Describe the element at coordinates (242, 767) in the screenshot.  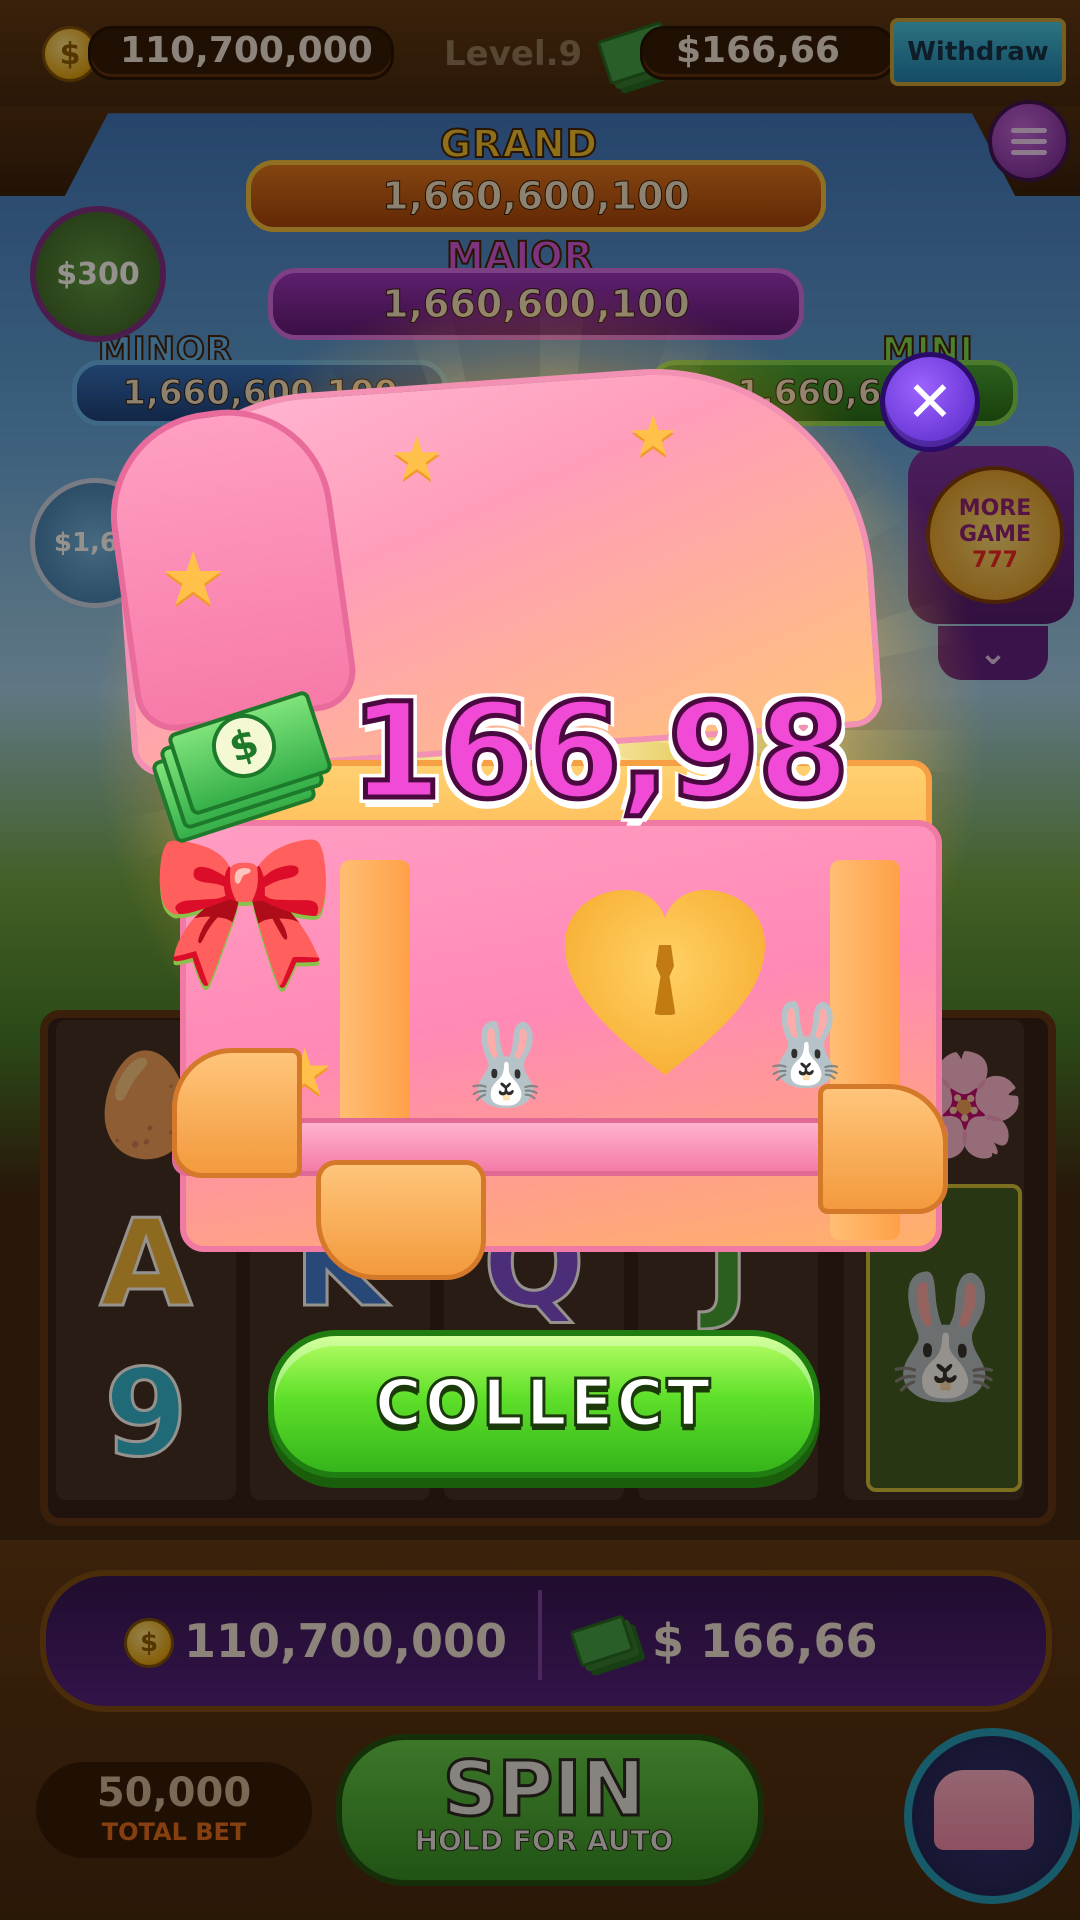
I see `cash-stack-icon: $` at that location.